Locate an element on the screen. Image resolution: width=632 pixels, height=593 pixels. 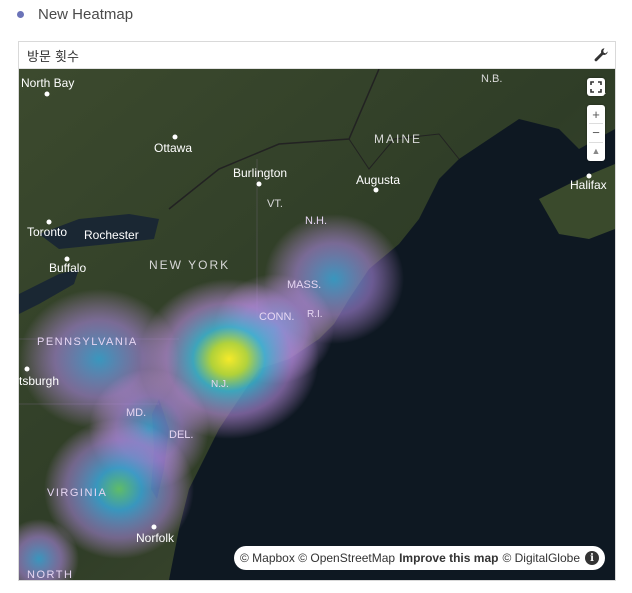
label-virginia: VIRGINIA is located at coordinates (77, 493).